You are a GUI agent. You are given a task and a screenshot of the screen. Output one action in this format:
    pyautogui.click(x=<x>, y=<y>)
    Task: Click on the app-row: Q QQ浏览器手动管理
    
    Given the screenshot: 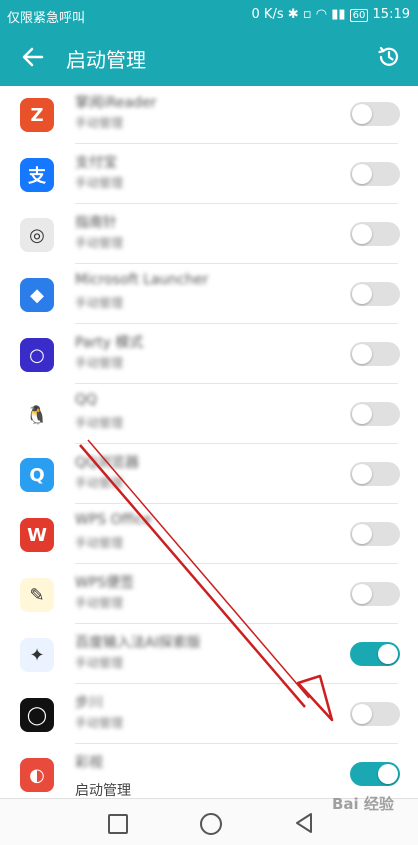 What is the action you would take?
    pyautogui.click(x=209, y=474)
    